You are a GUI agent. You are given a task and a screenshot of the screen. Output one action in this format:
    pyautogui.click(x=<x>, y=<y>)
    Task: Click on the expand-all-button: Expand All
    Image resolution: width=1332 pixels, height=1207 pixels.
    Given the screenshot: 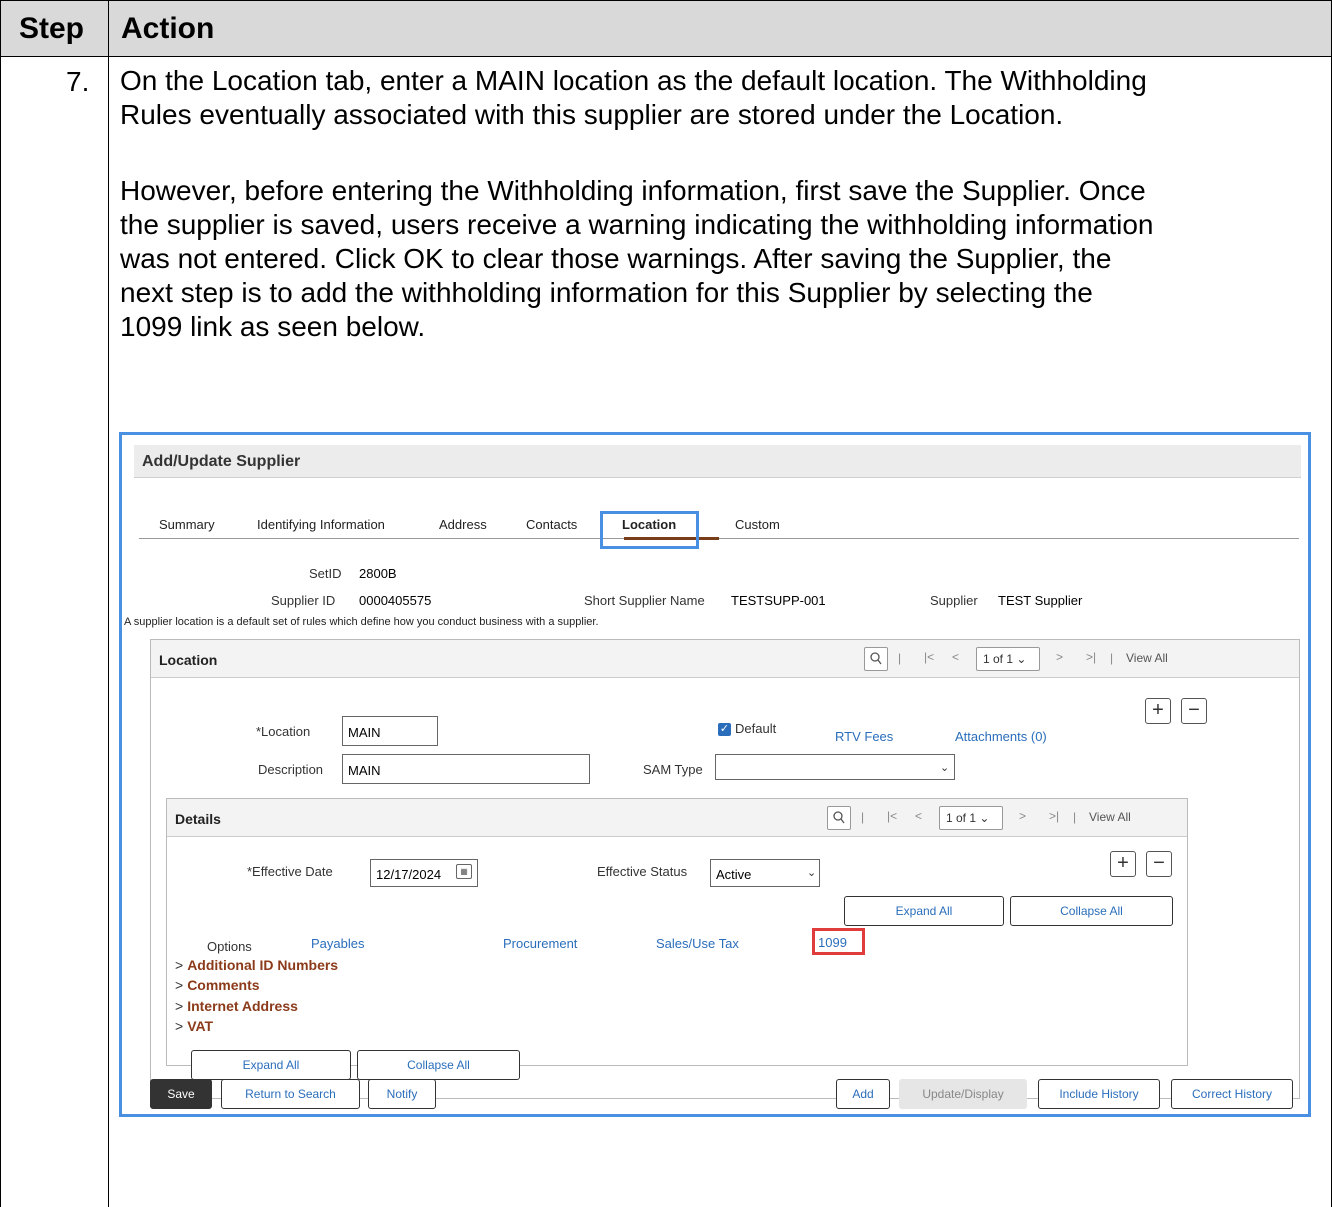 What is the action you would take?
    pyautogui.click(x=924, y=911)
    